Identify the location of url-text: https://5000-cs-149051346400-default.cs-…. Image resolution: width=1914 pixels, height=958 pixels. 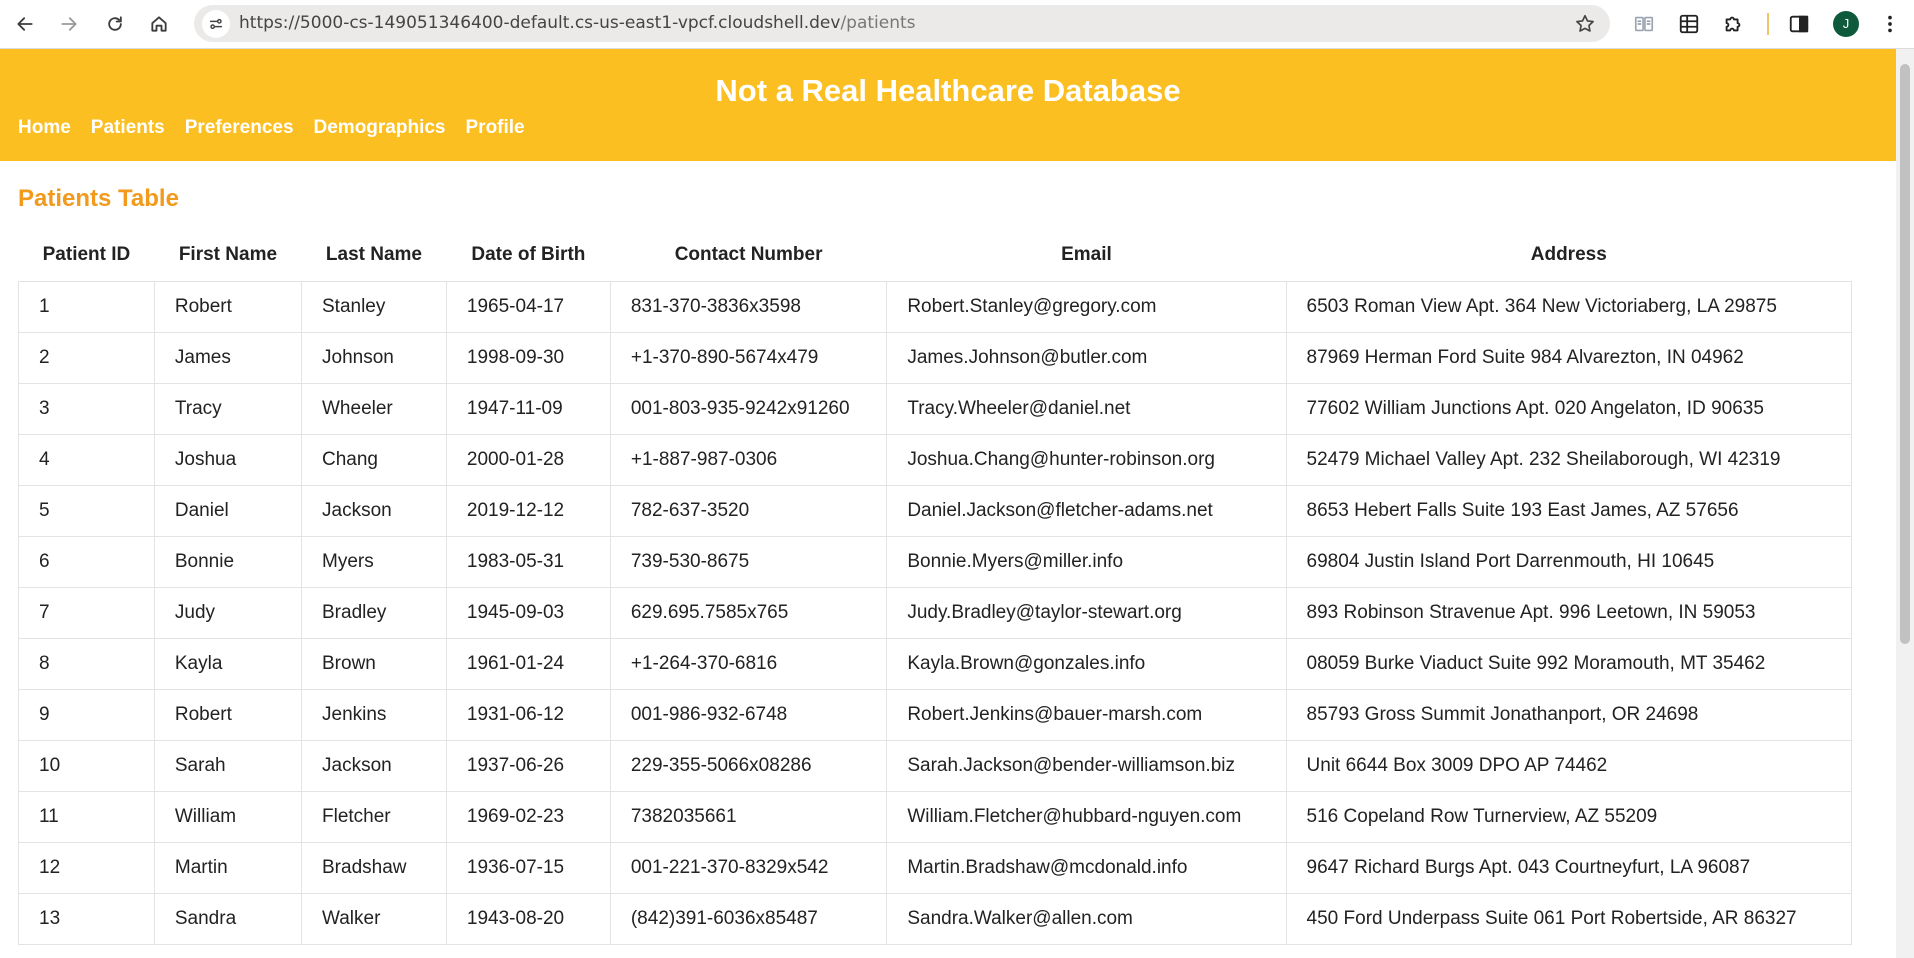
(577, 23).